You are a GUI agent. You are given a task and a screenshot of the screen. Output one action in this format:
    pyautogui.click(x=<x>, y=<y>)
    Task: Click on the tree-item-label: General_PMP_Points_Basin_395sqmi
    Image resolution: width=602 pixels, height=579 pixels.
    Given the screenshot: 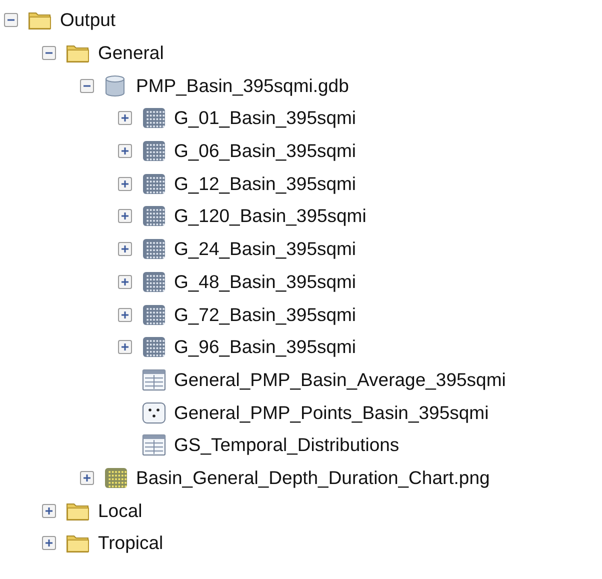 What is the action you would take?
    pyautogui.click(x=331, y=412)
    